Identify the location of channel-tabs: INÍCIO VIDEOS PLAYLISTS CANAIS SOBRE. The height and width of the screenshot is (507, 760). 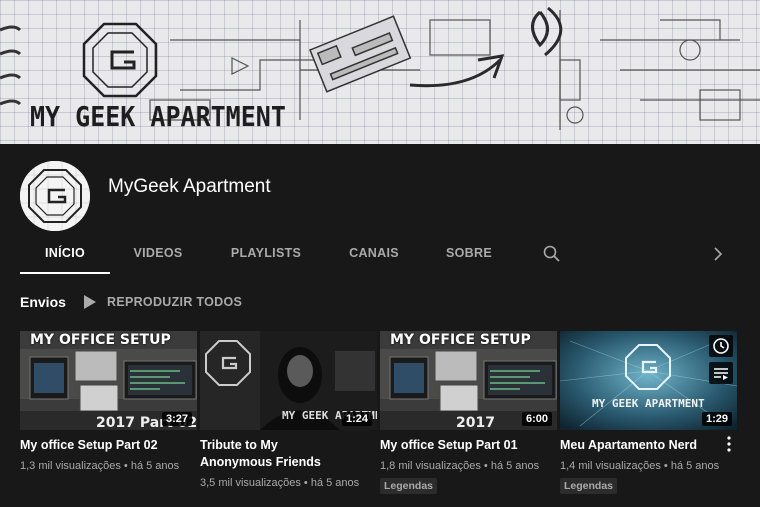
(380, 254).